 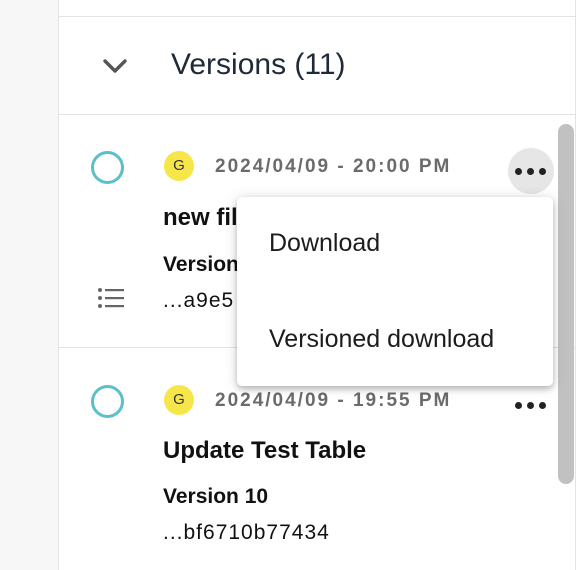 I want to click on scrollbar-thumb, so click(x=566, y=304).